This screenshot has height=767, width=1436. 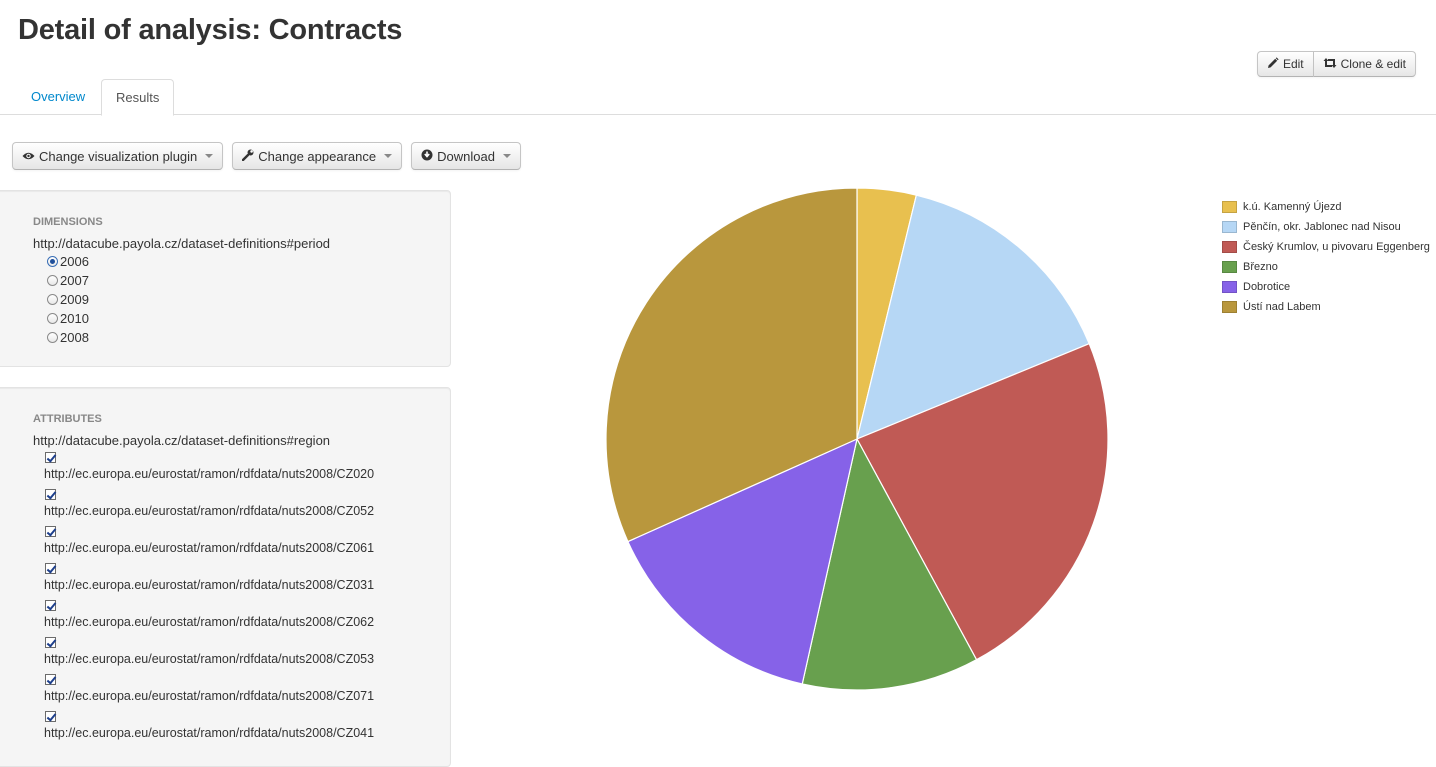 I want to click on legend-item: Český Krumlov, u pivovaru Eggenberg, so click(x=1326, y=247).